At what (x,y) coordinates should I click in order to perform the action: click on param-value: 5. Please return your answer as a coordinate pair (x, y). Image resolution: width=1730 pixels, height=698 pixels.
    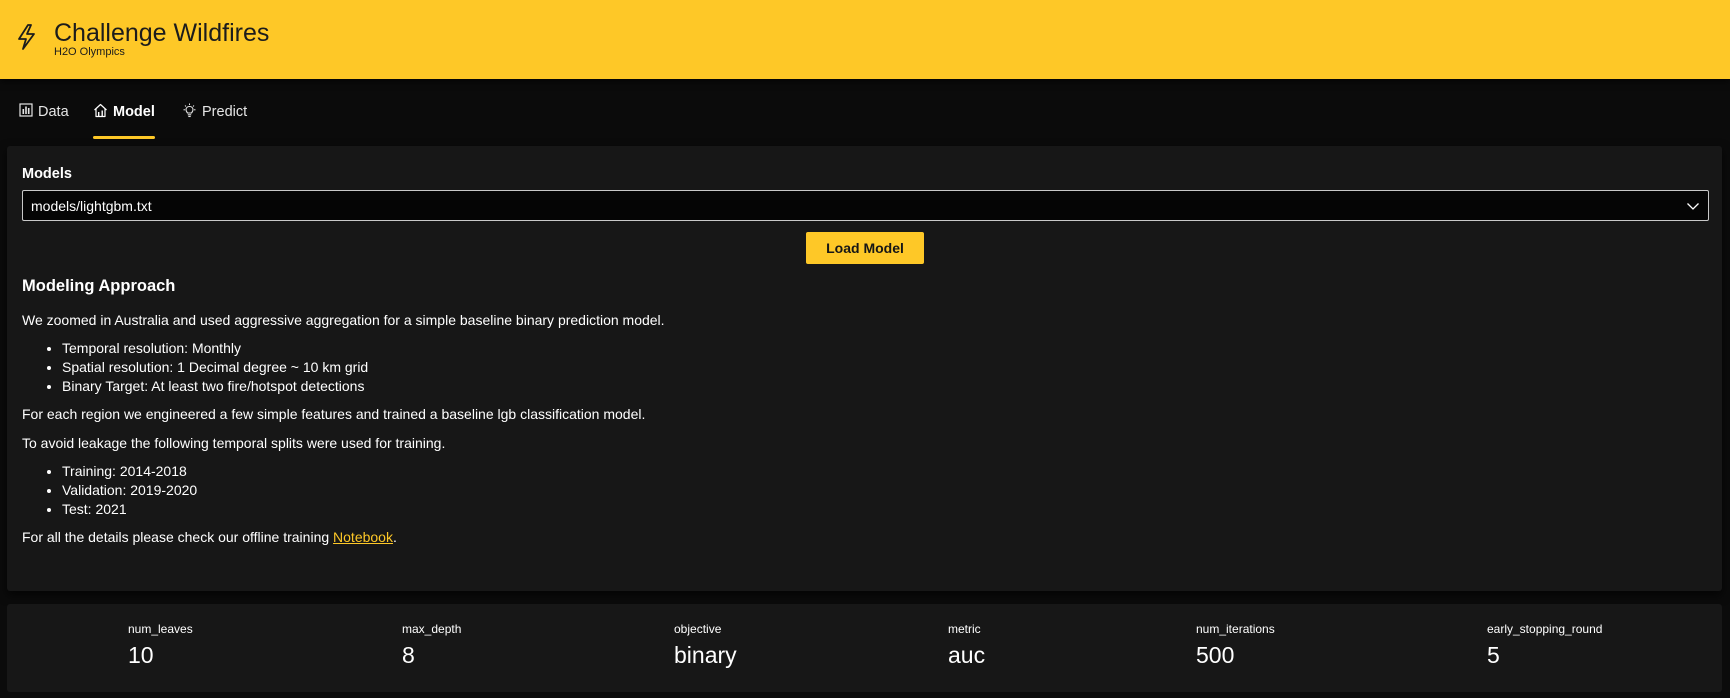
    Looking at the image, I should click on (1493, 655).